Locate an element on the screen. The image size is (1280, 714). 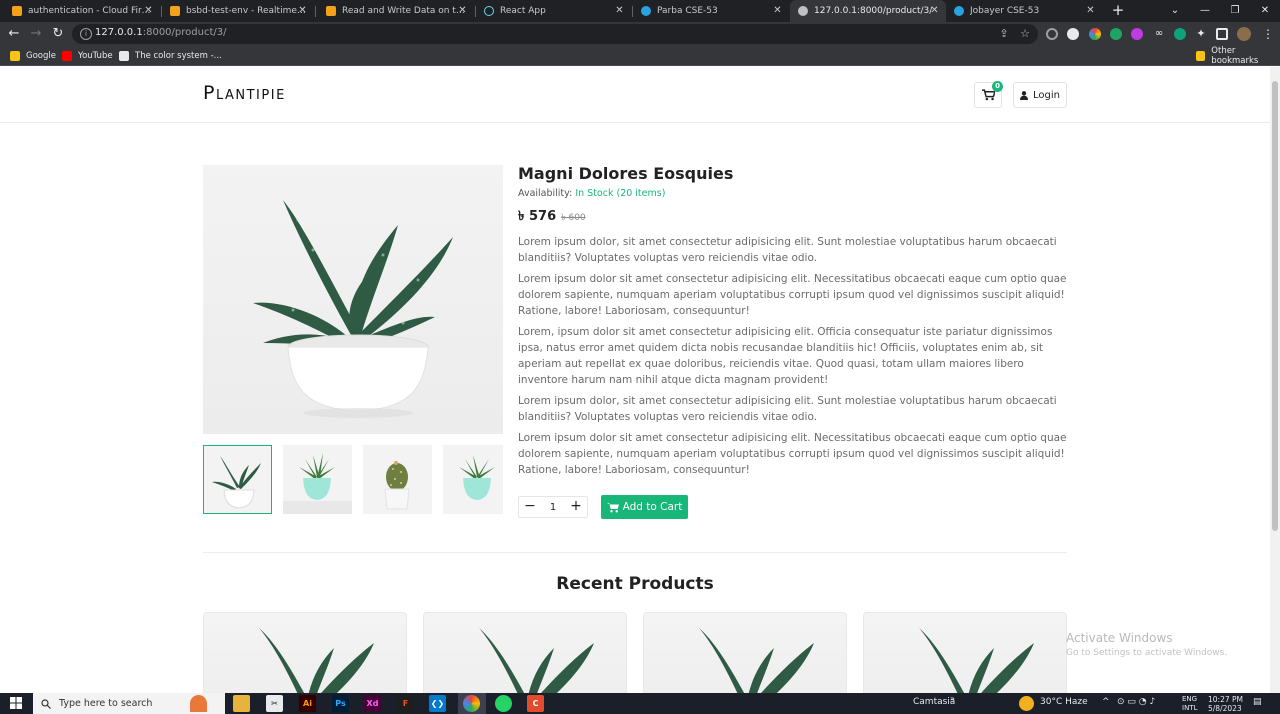
glasses-extension-icon: ∞ is located at coordinates (1159, 34).